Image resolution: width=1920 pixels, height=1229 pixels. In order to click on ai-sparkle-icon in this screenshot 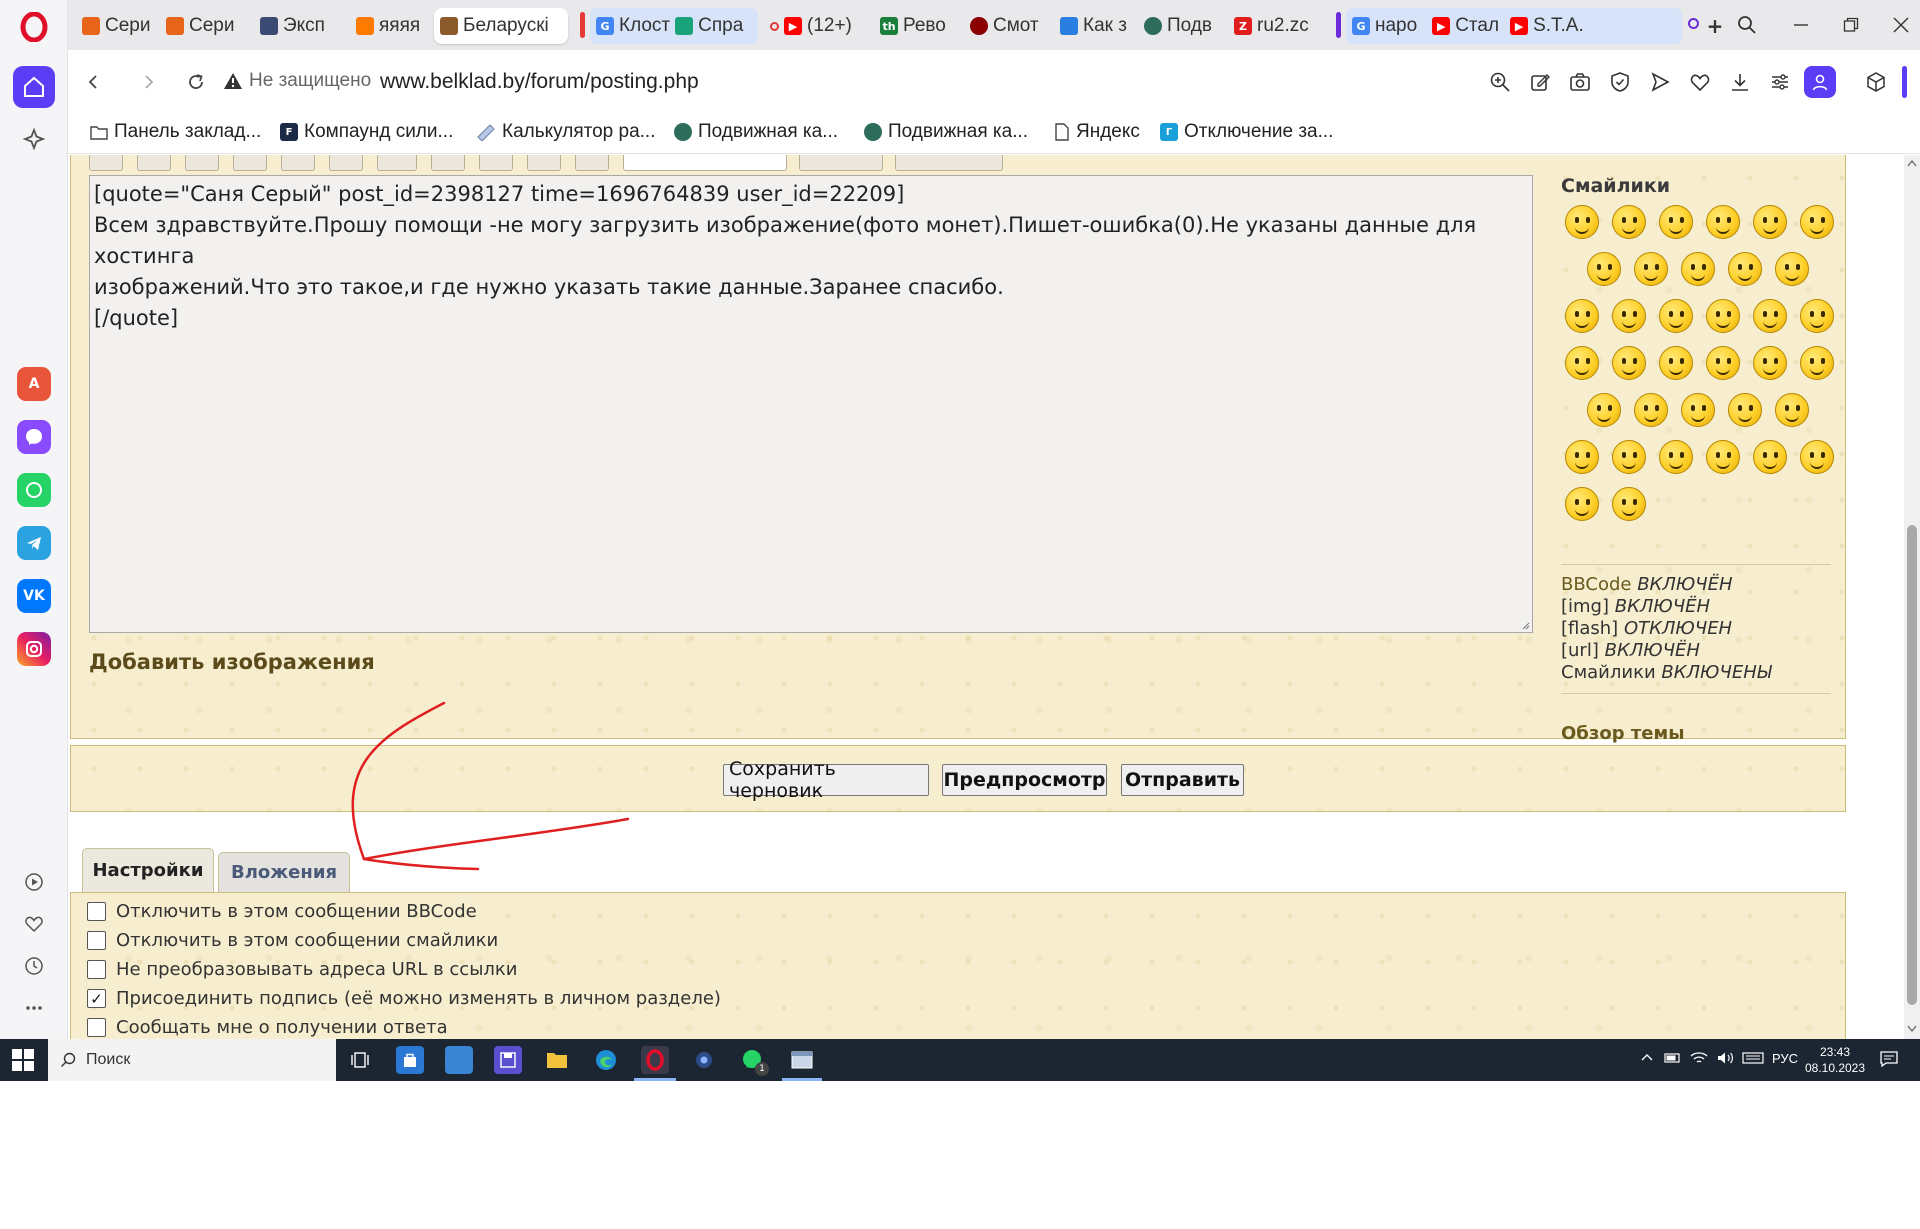, I will do `click(34, 139)`.